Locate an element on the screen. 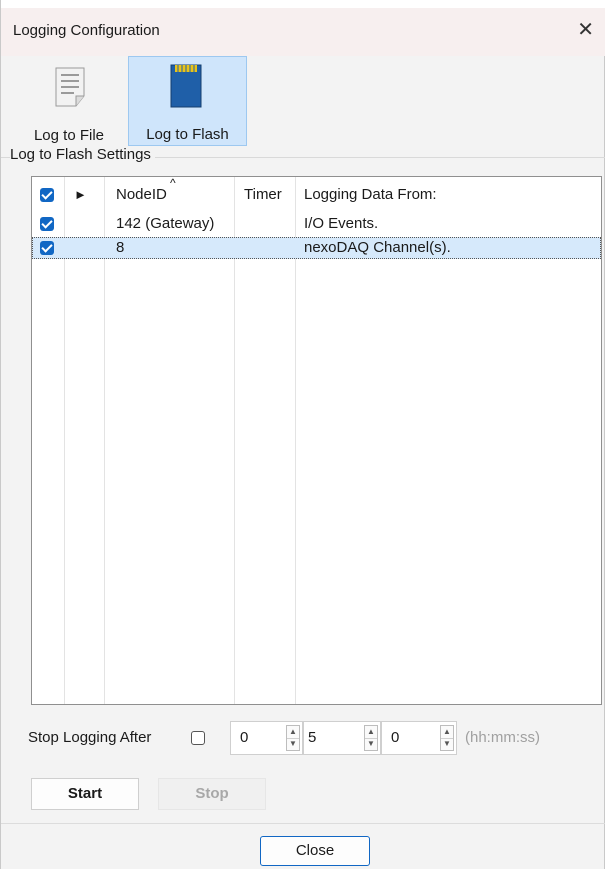 The image size is (605, 869). log-to-file-label: Log to File is located at coordinates (69, 135).